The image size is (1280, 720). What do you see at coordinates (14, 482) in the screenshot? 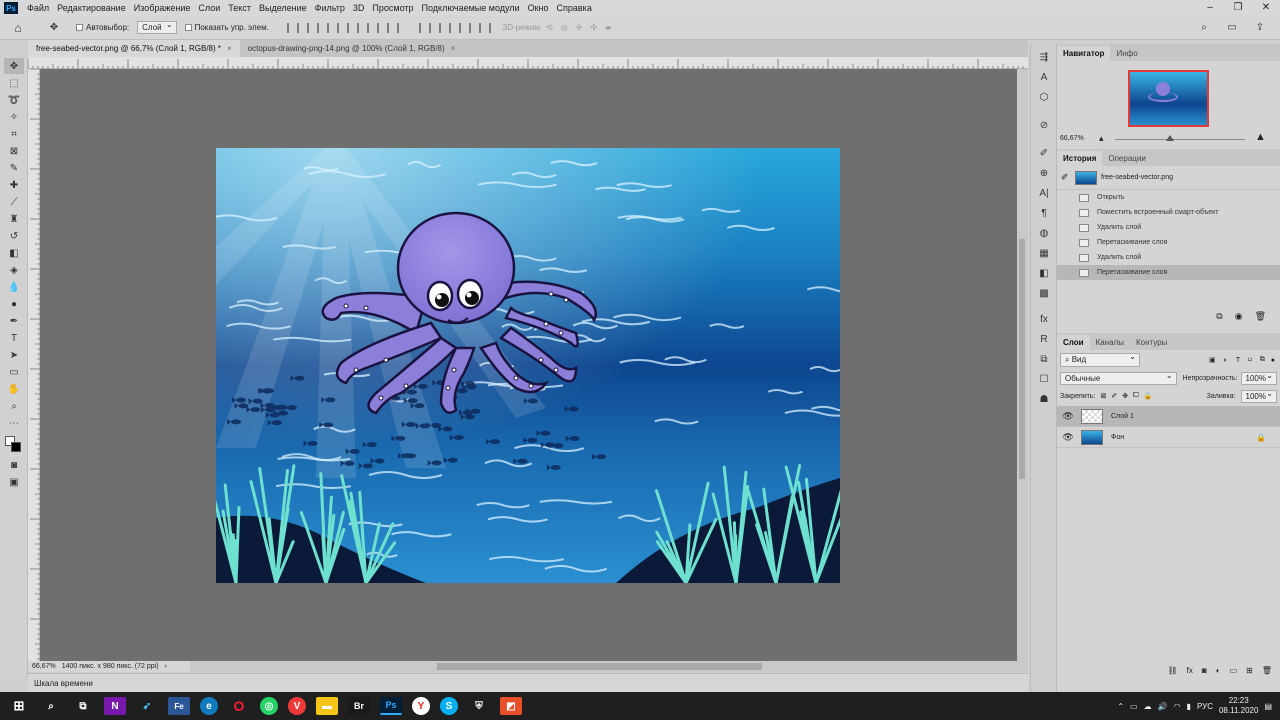
I see `screen-mode-icon: ▣` at bounding box center [14, 482].